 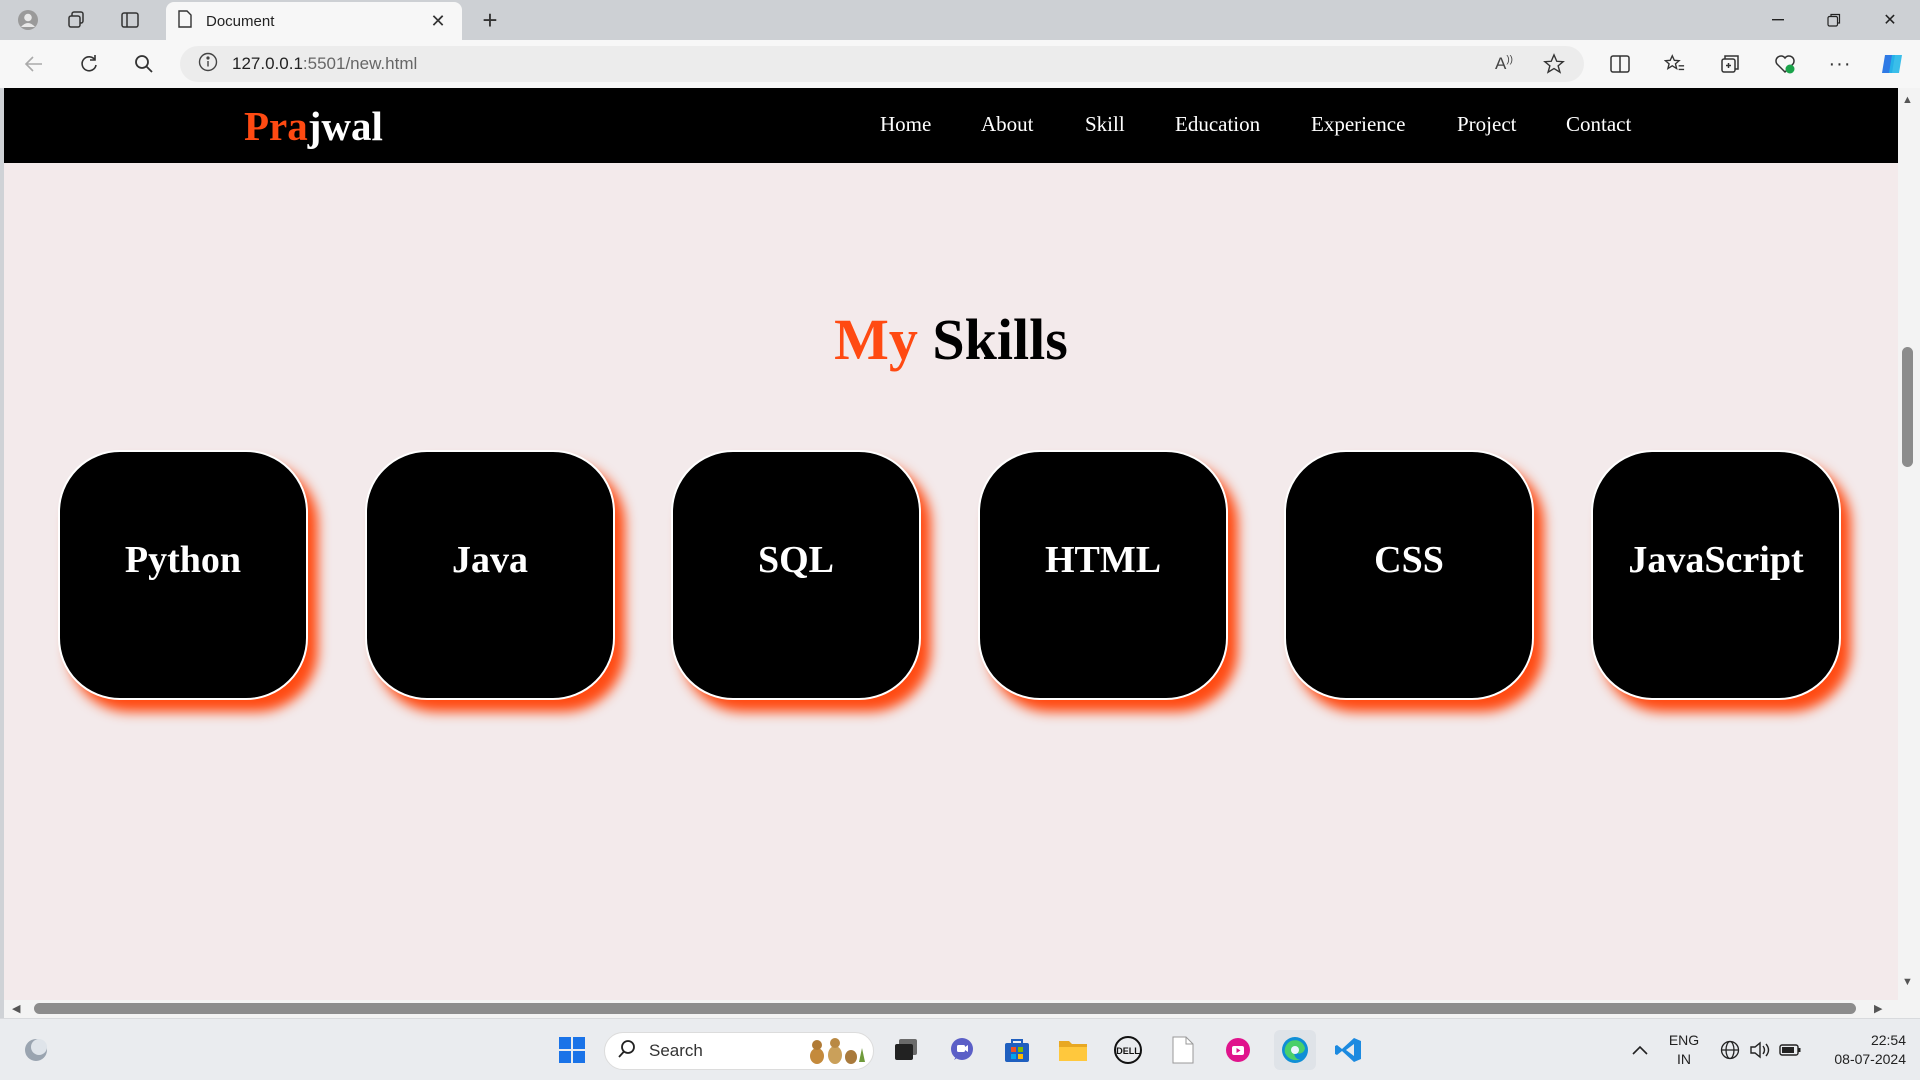 I want to click on show-hidden-icons-icon, so click(x=1640, y=1050).